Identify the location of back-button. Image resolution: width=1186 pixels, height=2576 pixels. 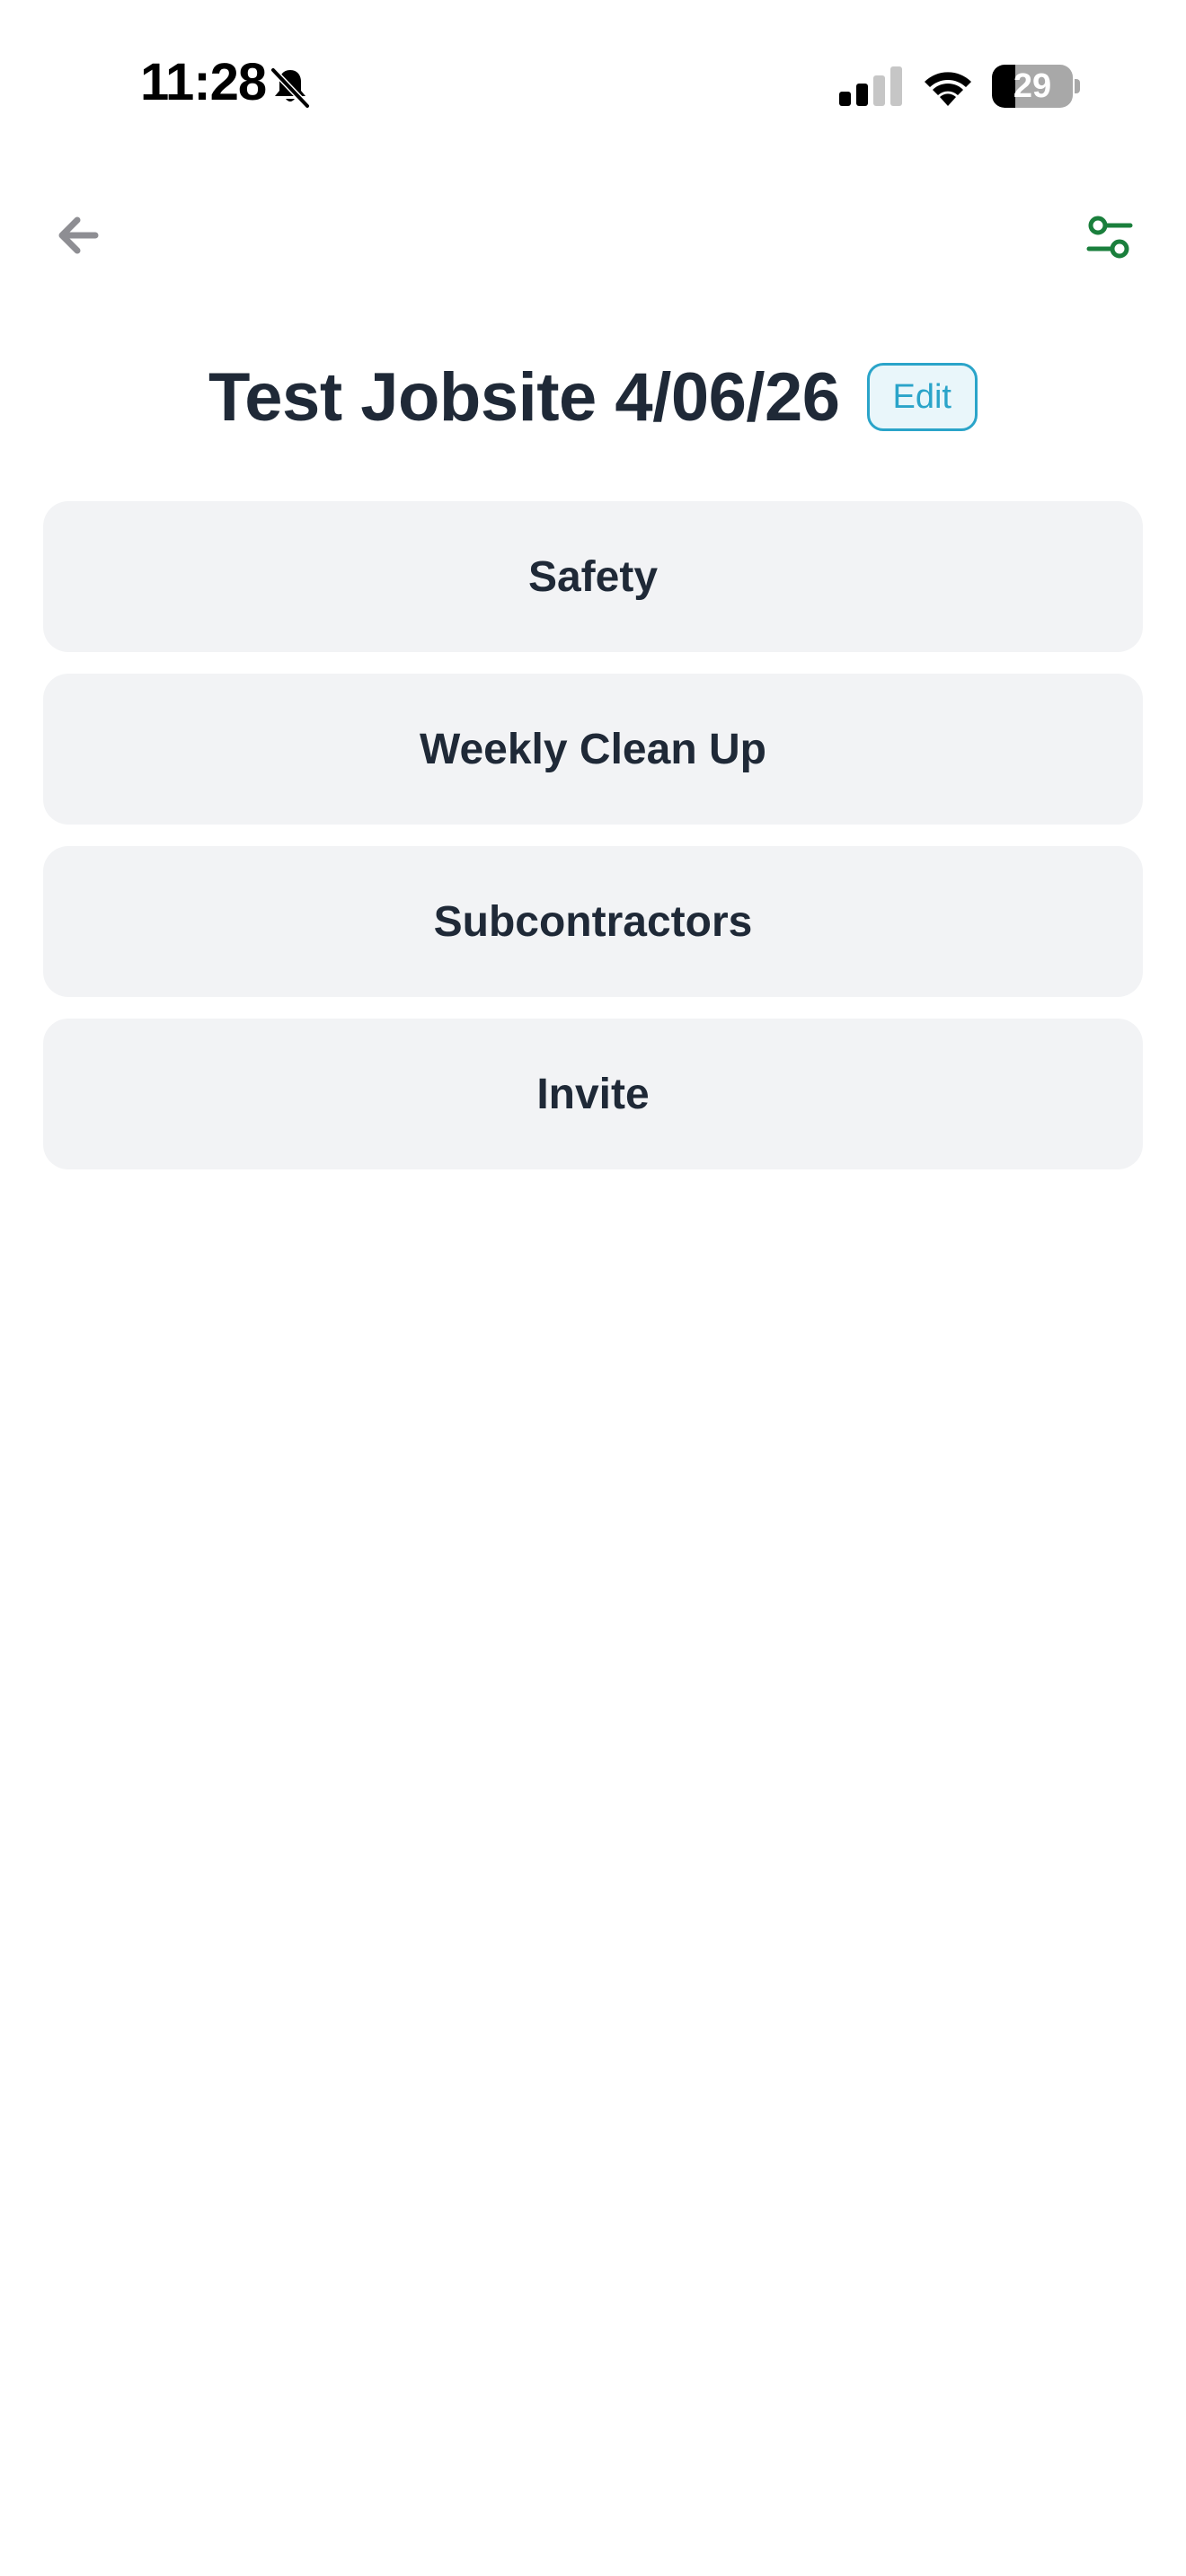
(77, 237).